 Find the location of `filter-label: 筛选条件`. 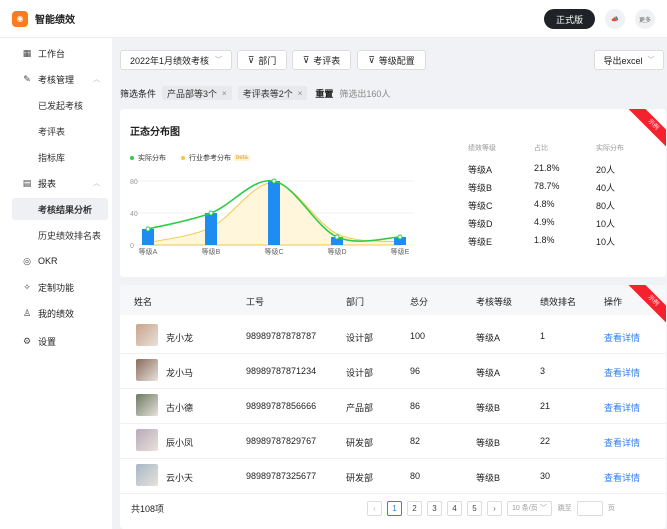

filter-label: 筛选条件 is located at coordinates (138, 93).